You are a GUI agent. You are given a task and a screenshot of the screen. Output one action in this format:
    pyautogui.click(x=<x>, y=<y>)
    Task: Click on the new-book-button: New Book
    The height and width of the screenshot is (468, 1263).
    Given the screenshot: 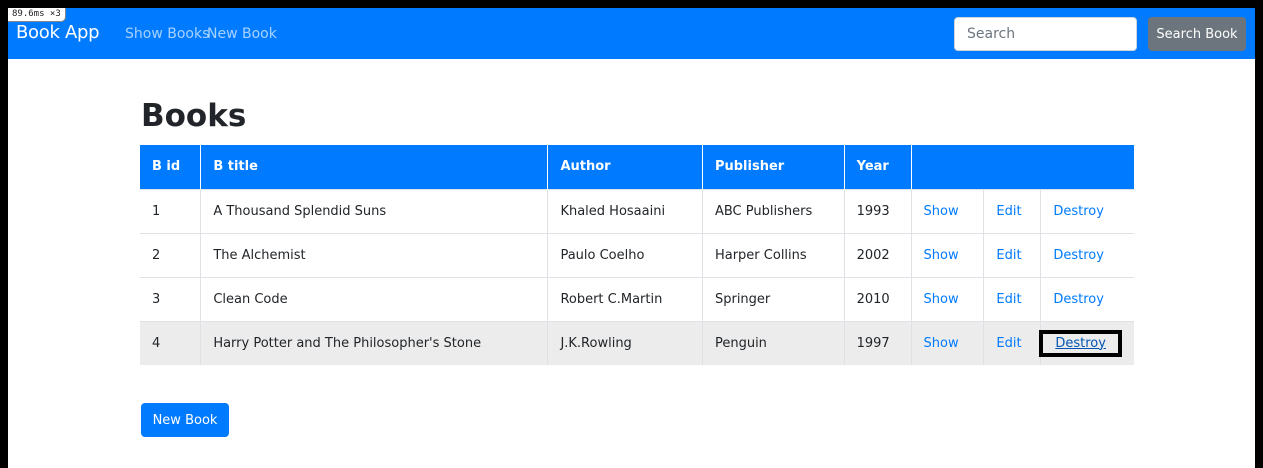 What is the action you would take?
    pyautogui.click(x=185, y=420)
    